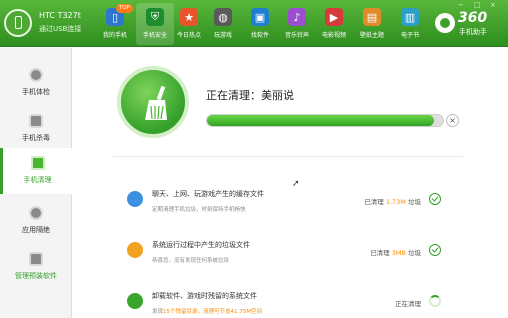 The width and height of the screenshot is (508, 318). Describe the element at coordinates (36, 83) in the screenshot. I see `sidebar-item-checkup: 手机体检` at that location.